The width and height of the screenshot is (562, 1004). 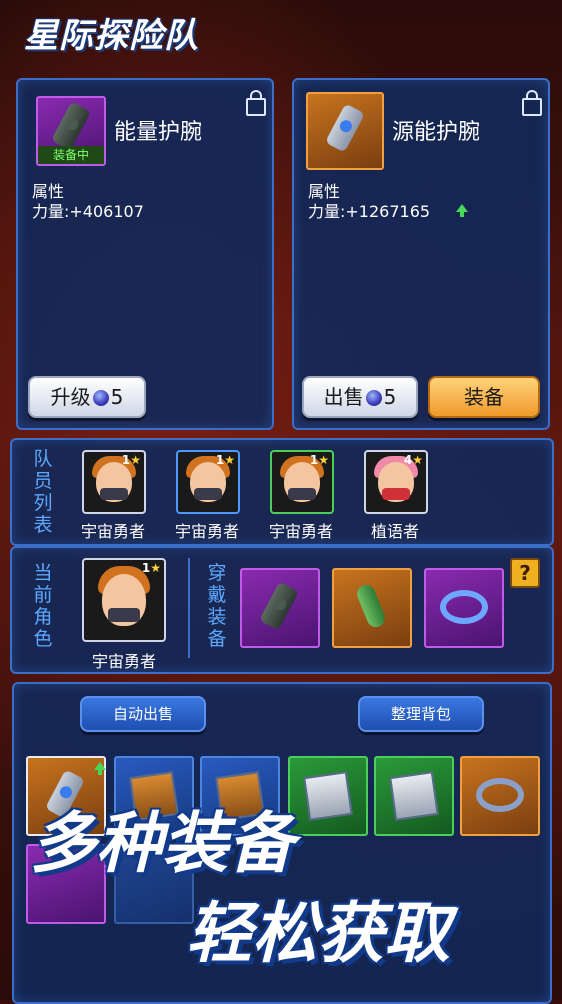 I want to click on worn-slot-ring, so click(x=464, y=608).